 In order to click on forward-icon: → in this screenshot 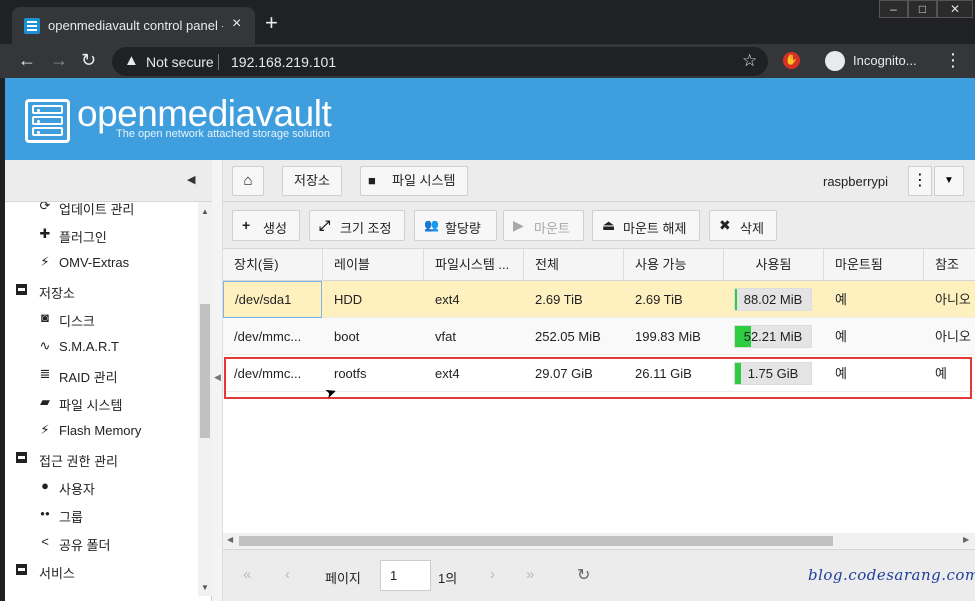, I will do `click(59, 60)`.